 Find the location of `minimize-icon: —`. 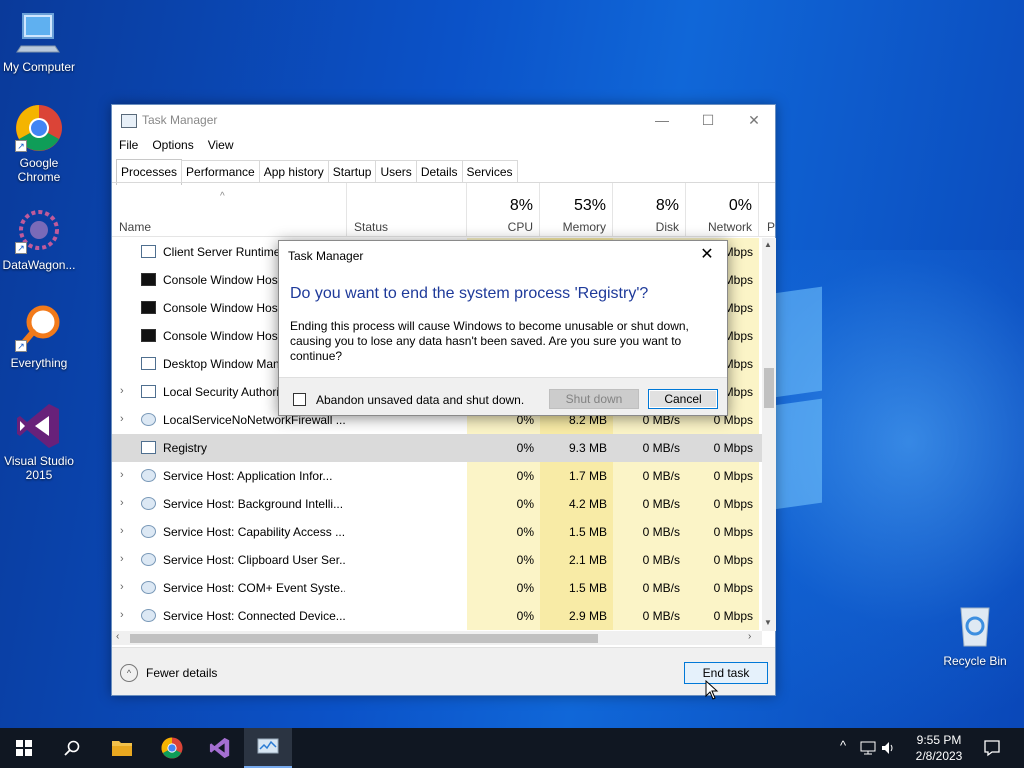

minimize-icon: — is located at coordinates (662, 120).